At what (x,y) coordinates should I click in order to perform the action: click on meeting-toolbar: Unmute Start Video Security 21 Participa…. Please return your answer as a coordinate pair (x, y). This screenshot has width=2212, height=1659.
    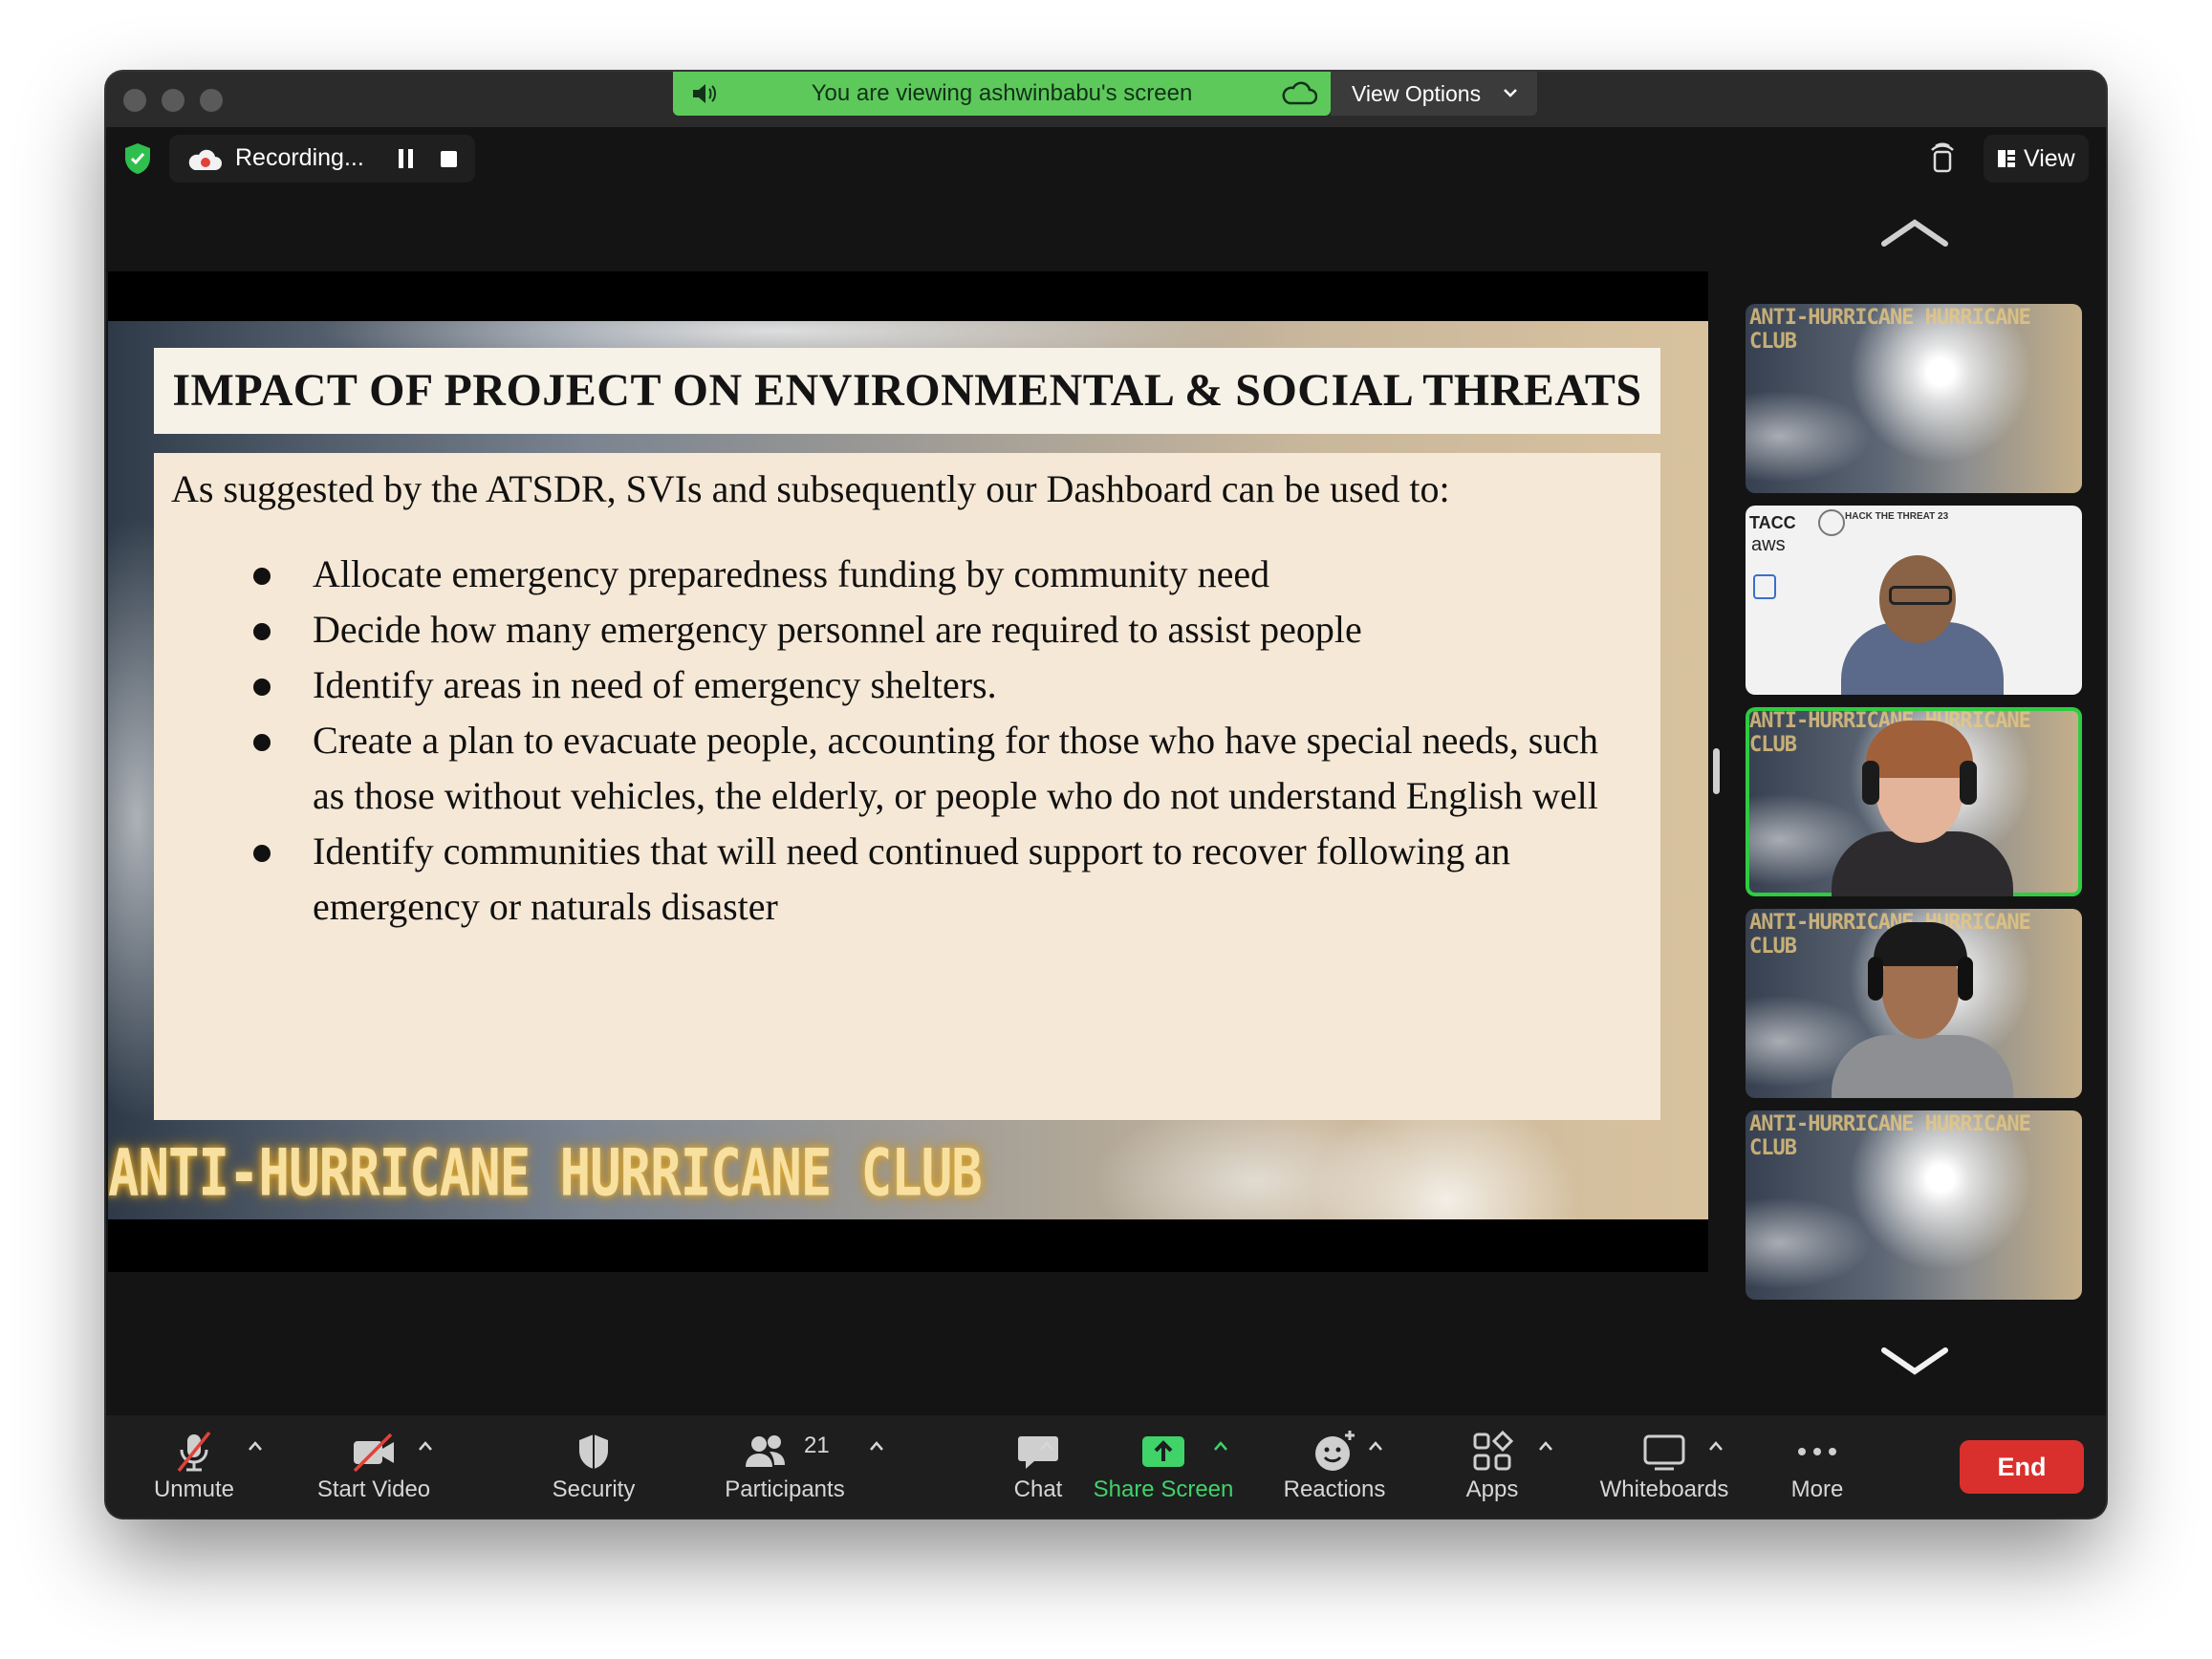
    Looking at the image, I should click on (1106, 1466).